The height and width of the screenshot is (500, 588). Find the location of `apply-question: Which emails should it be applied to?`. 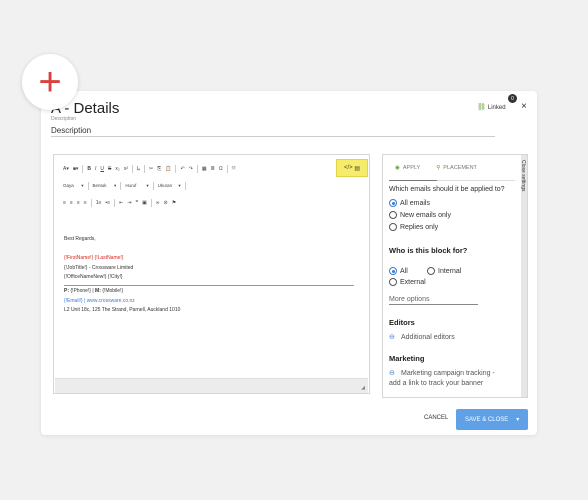

apply-question: Which emails should it be applied to? is located at coordinates (447, 189).